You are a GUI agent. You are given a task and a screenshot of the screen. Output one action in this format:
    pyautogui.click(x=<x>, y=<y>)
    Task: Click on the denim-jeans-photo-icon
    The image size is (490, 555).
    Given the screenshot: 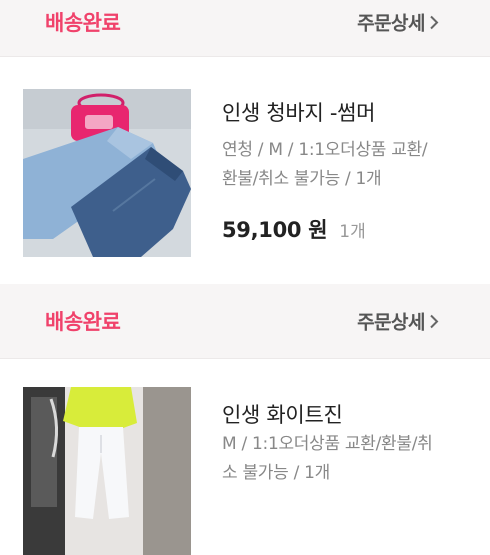 What is the action you would take?
    pyautogui.click(x=107, y=173)
    